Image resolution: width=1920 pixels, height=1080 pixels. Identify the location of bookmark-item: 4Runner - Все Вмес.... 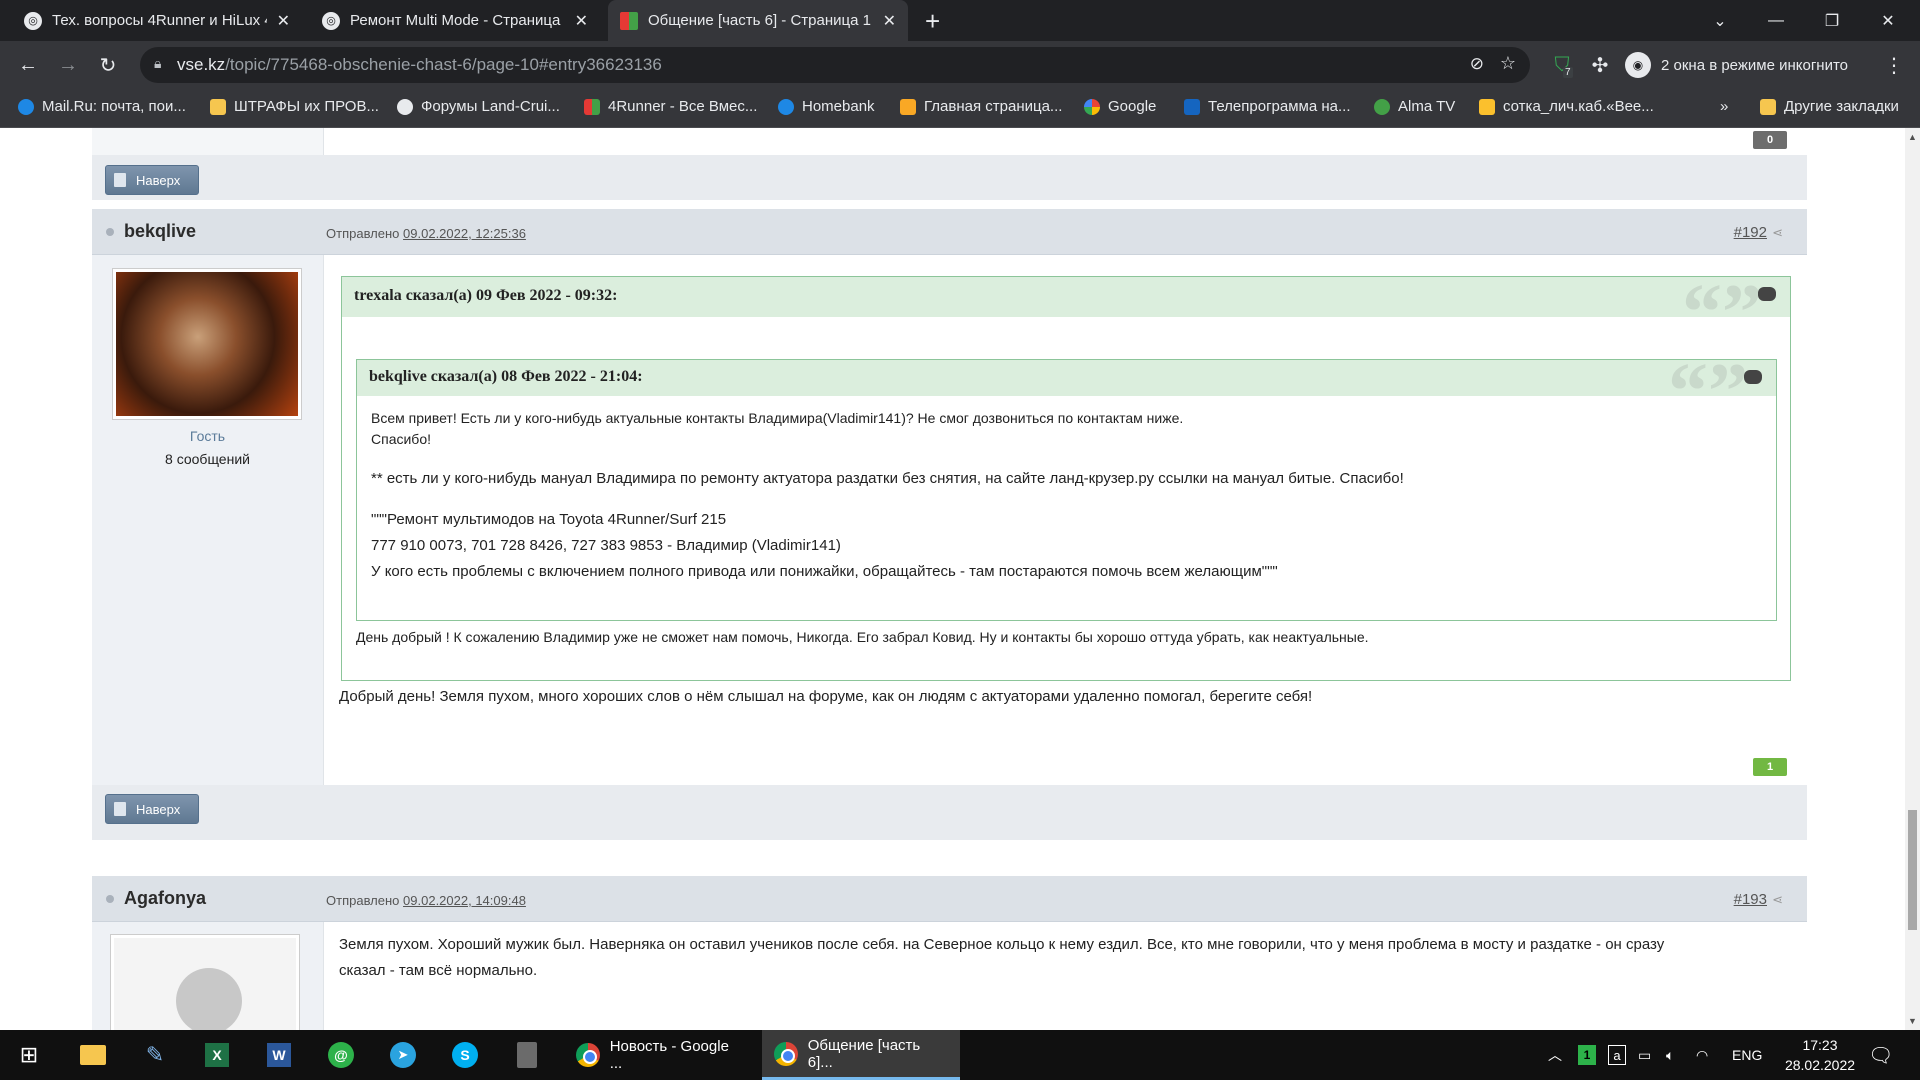
(670, 106).